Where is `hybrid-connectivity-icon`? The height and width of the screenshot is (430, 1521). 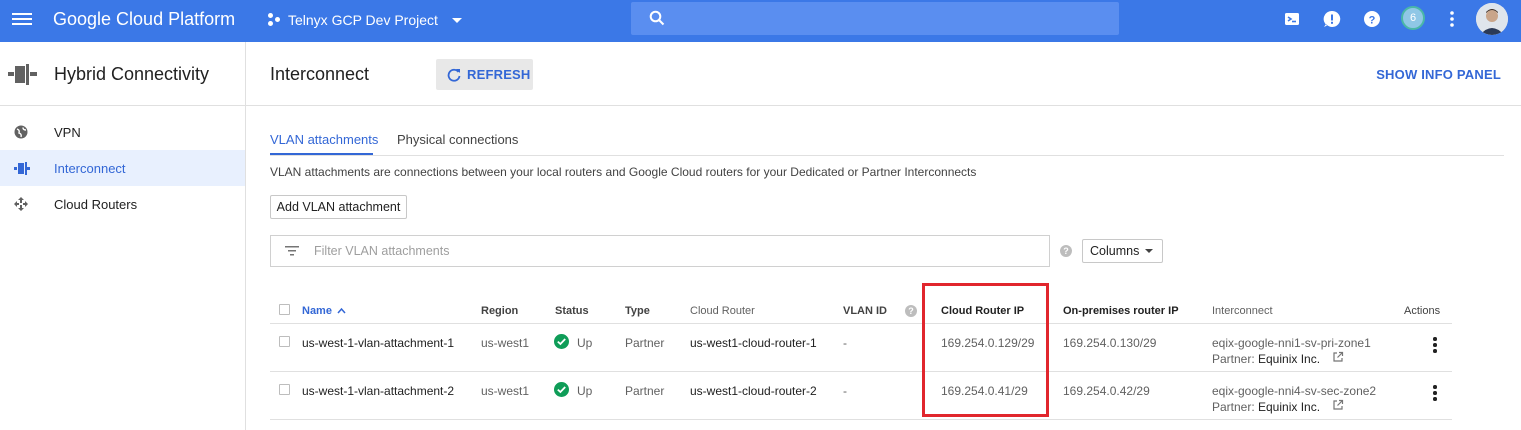
hybrid-connectivity-icon is located at coordinates (22, 74).